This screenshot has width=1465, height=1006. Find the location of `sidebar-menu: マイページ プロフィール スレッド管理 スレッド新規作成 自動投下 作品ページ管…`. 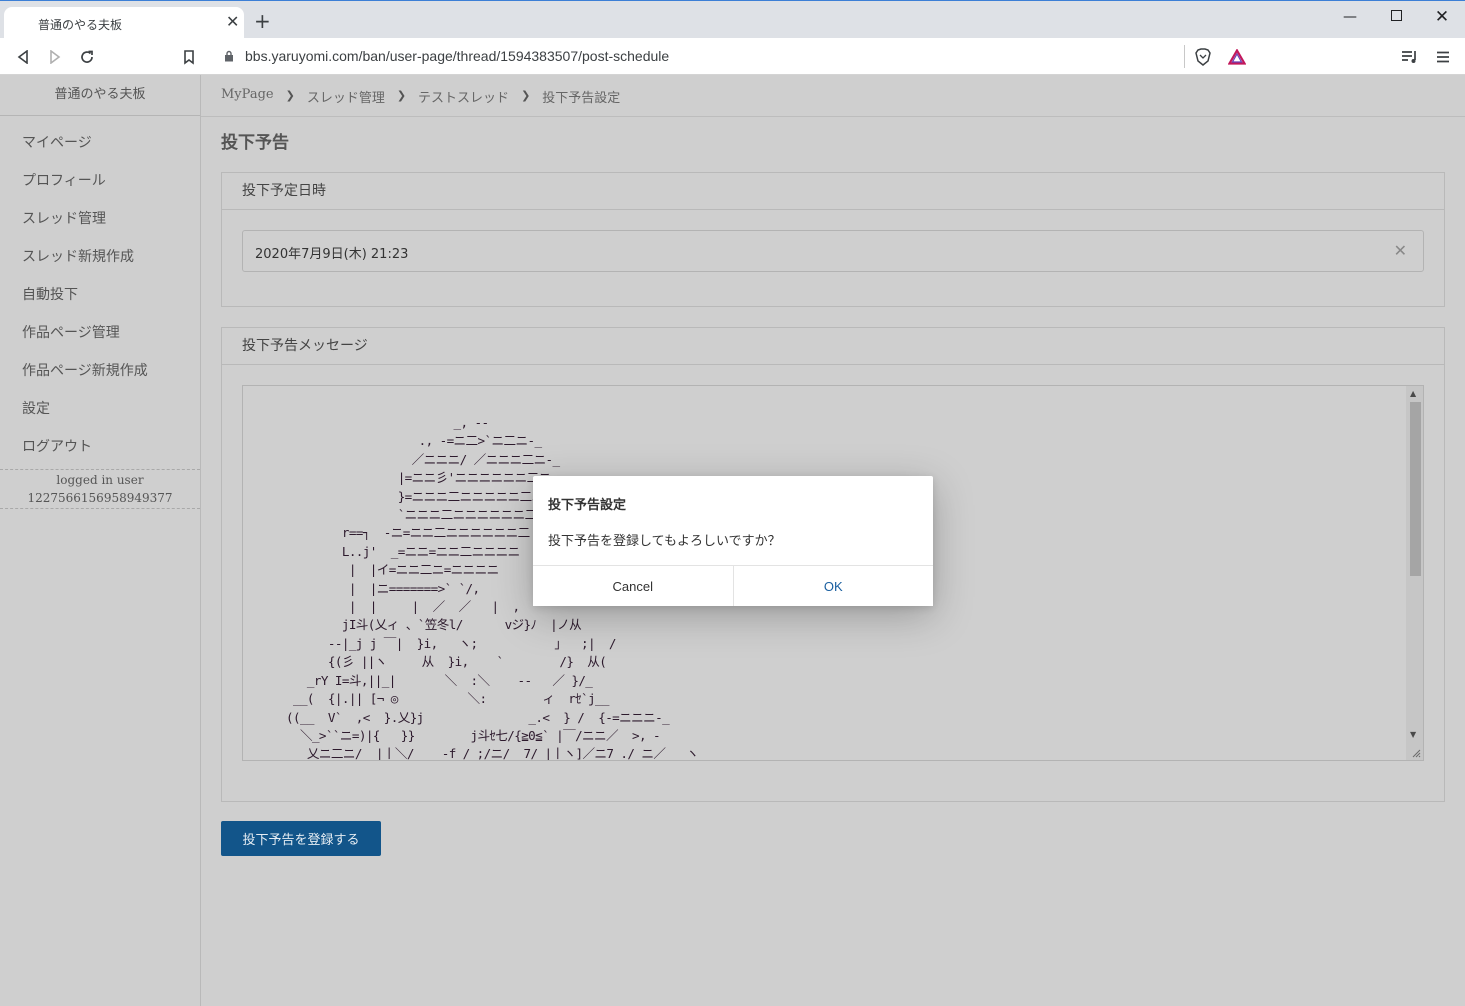

sidebar-menu: マイページ プロフィール スレッド管理 スレッド新規作成 自動投下 作品ページ管… is located at coordinates (100, 291).